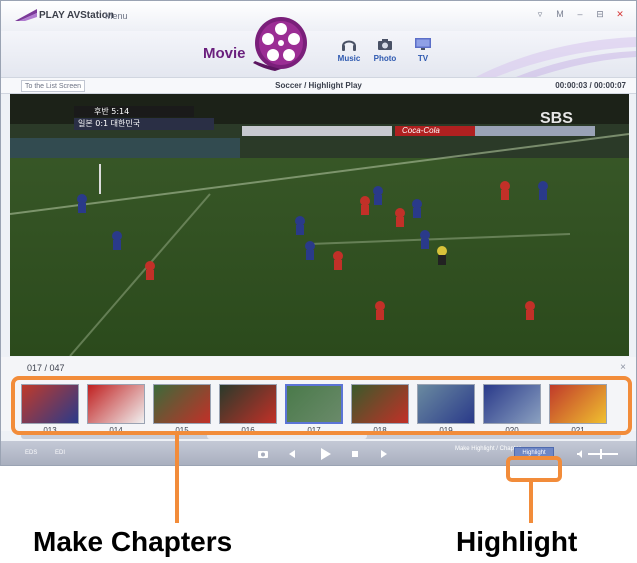 Image resolution: width=637 pixels, height=563 pixels. I want to click on maximize-button: ⊟, so click(600, 14).